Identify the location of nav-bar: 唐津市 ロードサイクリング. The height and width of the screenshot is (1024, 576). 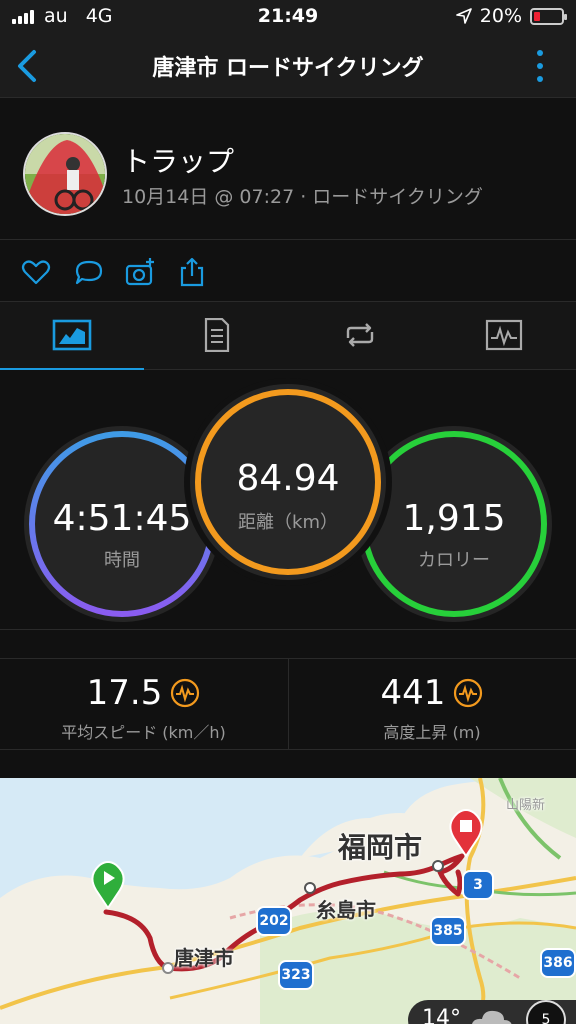
(288, 66).